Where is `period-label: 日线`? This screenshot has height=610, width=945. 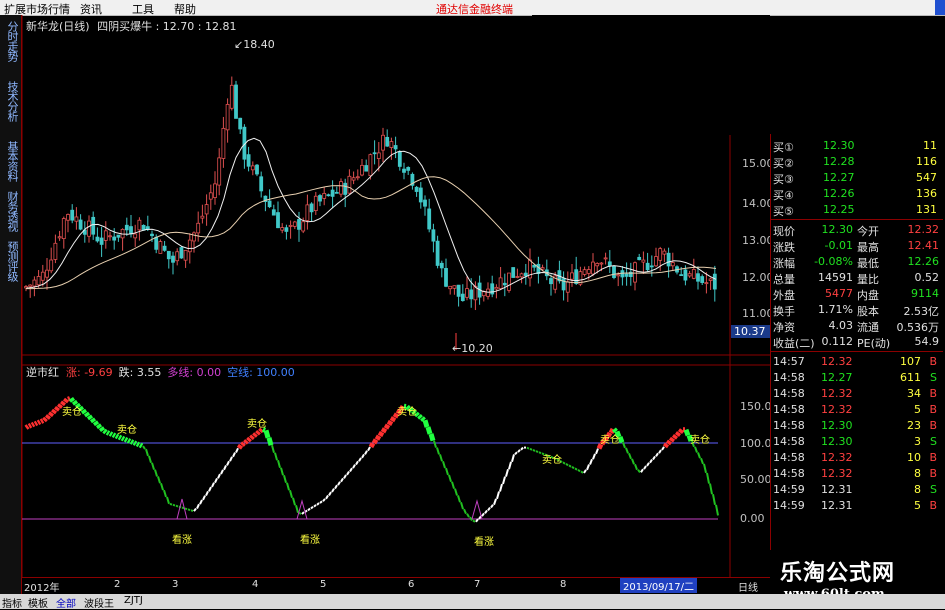 period-label: 日线 is located at coordinates (748, 586).